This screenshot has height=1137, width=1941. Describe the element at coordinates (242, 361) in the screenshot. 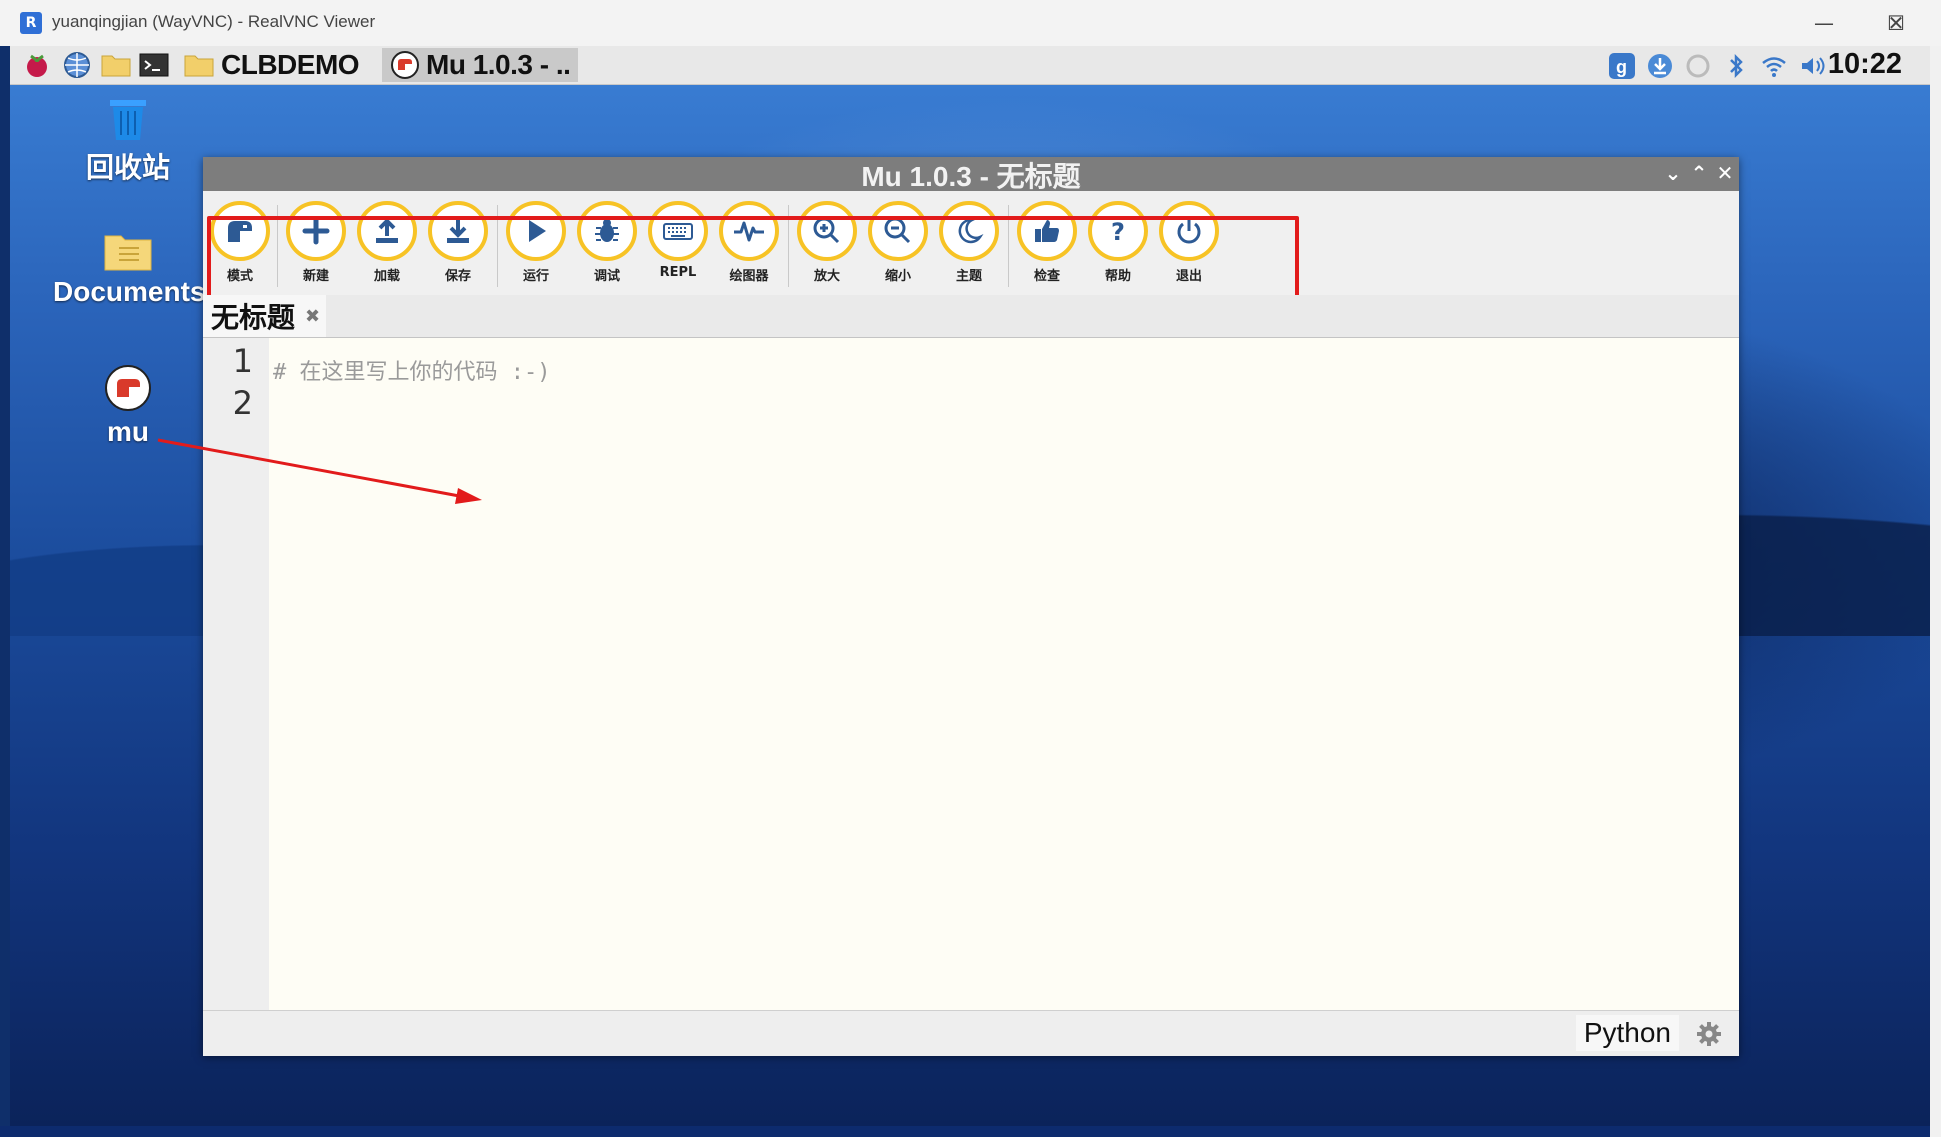

I see `line-number: 1` at that location.